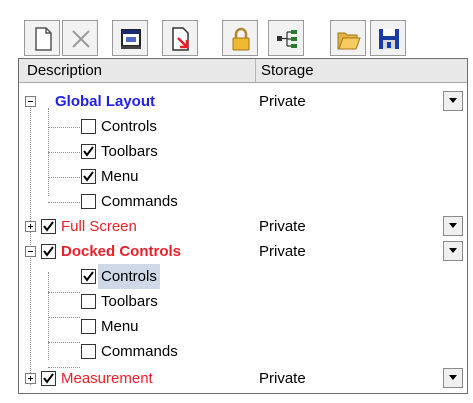 The height and width of the screenshot is (403, 473). What do you see at coordinates (64, 70) in the screenshot?
I see `description-column-header: Description` at bounding box center [64, 70].